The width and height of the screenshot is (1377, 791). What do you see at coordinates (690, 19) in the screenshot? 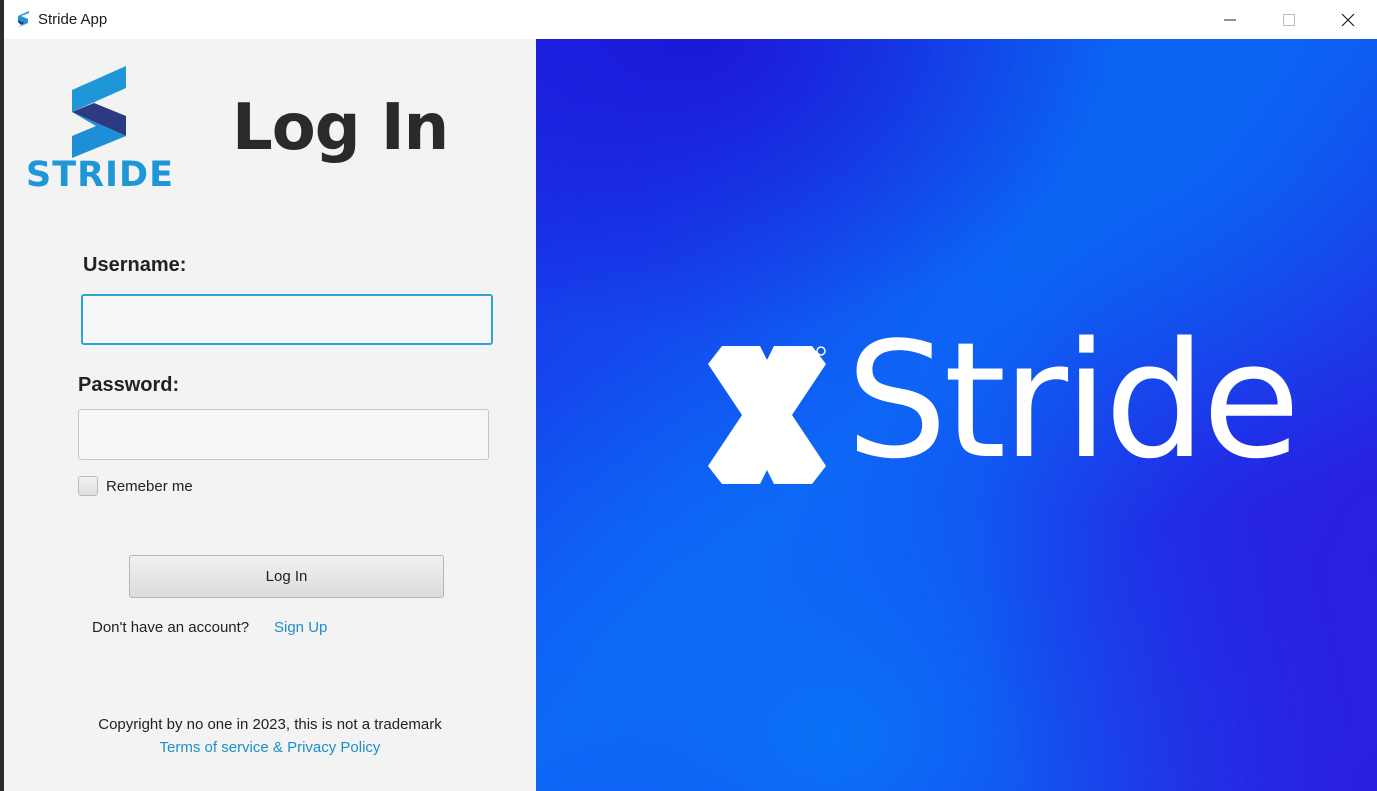
I see `title-bar: Stride App` at bounding box center [690, 19].